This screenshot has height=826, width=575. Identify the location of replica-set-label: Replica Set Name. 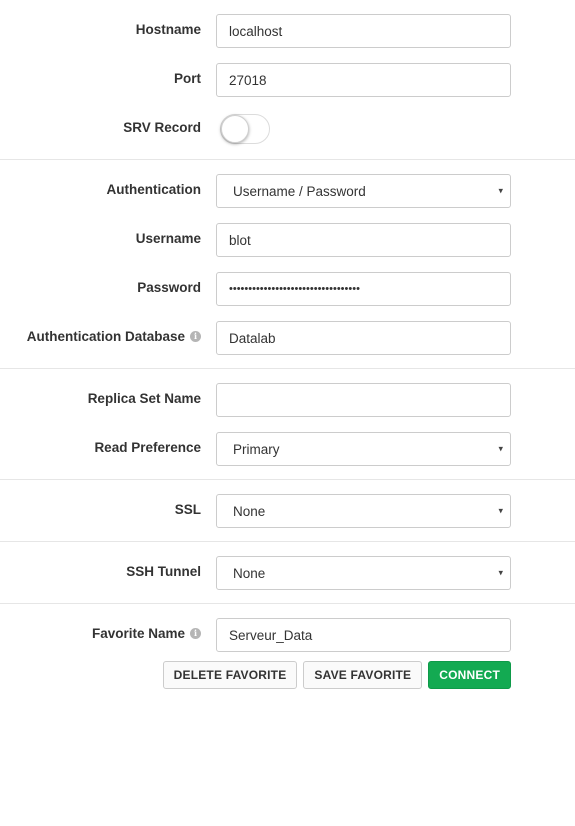
(144, 398).